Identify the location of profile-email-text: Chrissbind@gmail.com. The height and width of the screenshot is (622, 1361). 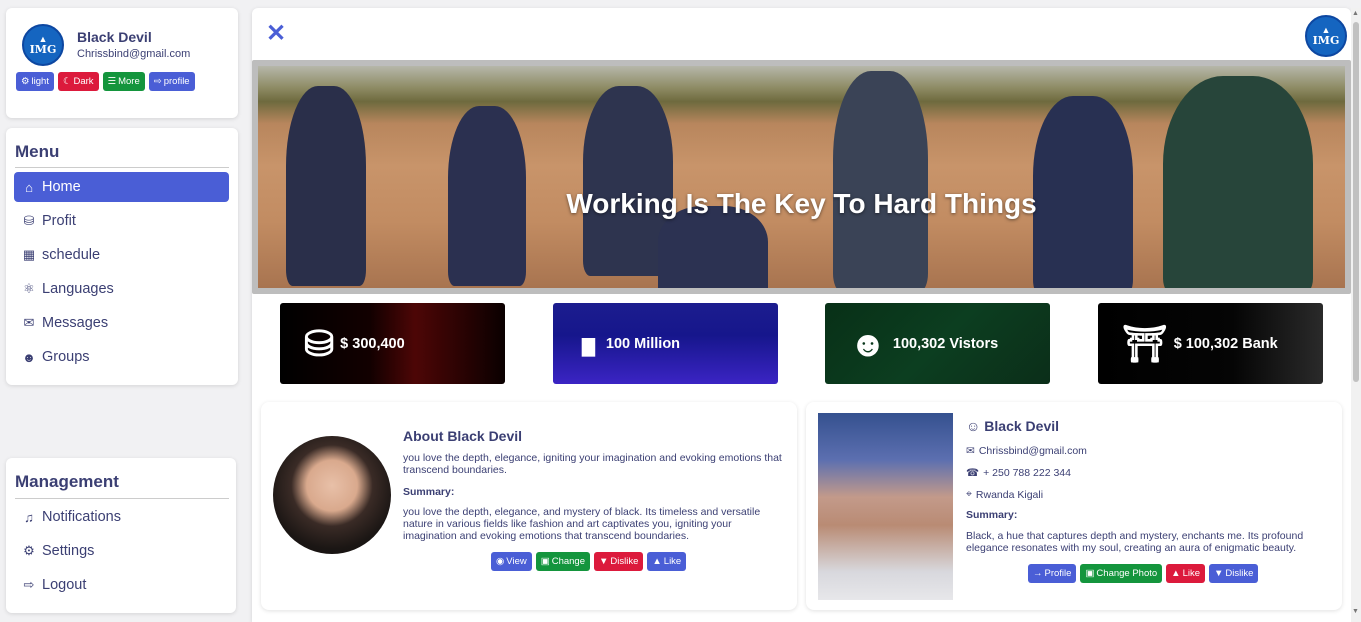
(1032, 451).